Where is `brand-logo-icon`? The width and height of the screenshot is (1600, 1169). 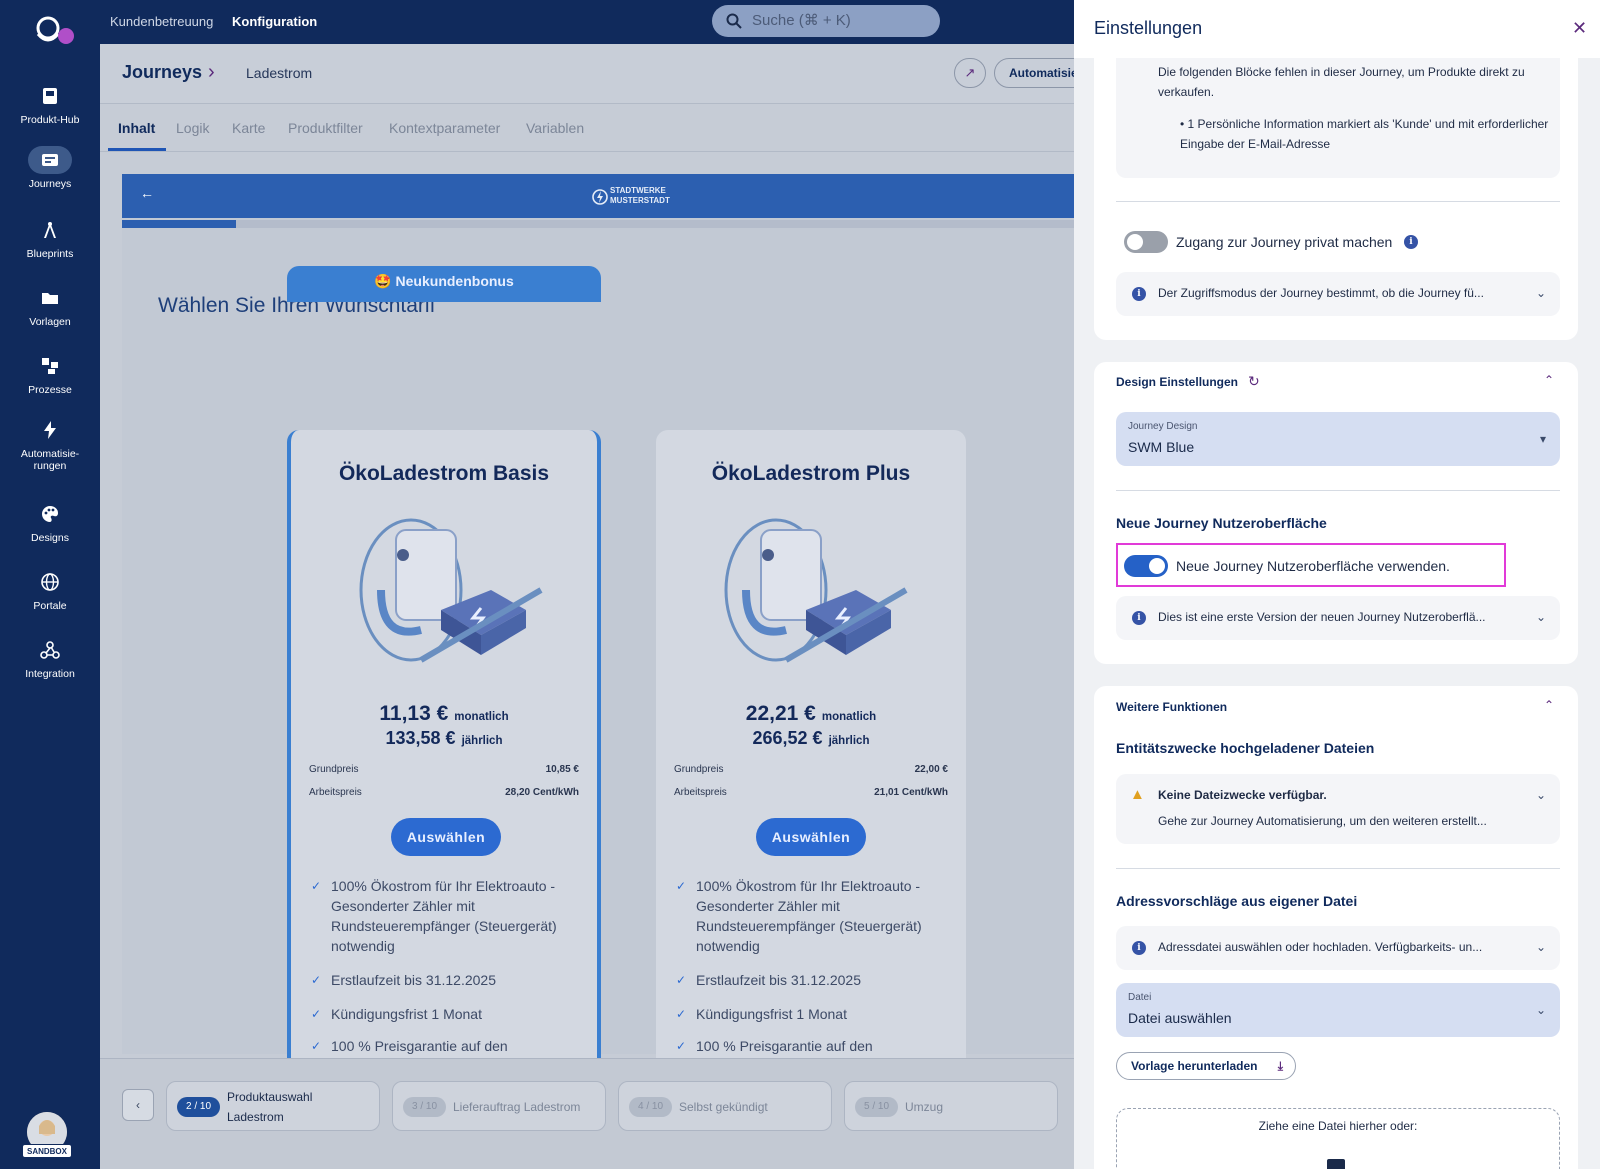
brand-logo-icon is located at coordinates (600, 197).